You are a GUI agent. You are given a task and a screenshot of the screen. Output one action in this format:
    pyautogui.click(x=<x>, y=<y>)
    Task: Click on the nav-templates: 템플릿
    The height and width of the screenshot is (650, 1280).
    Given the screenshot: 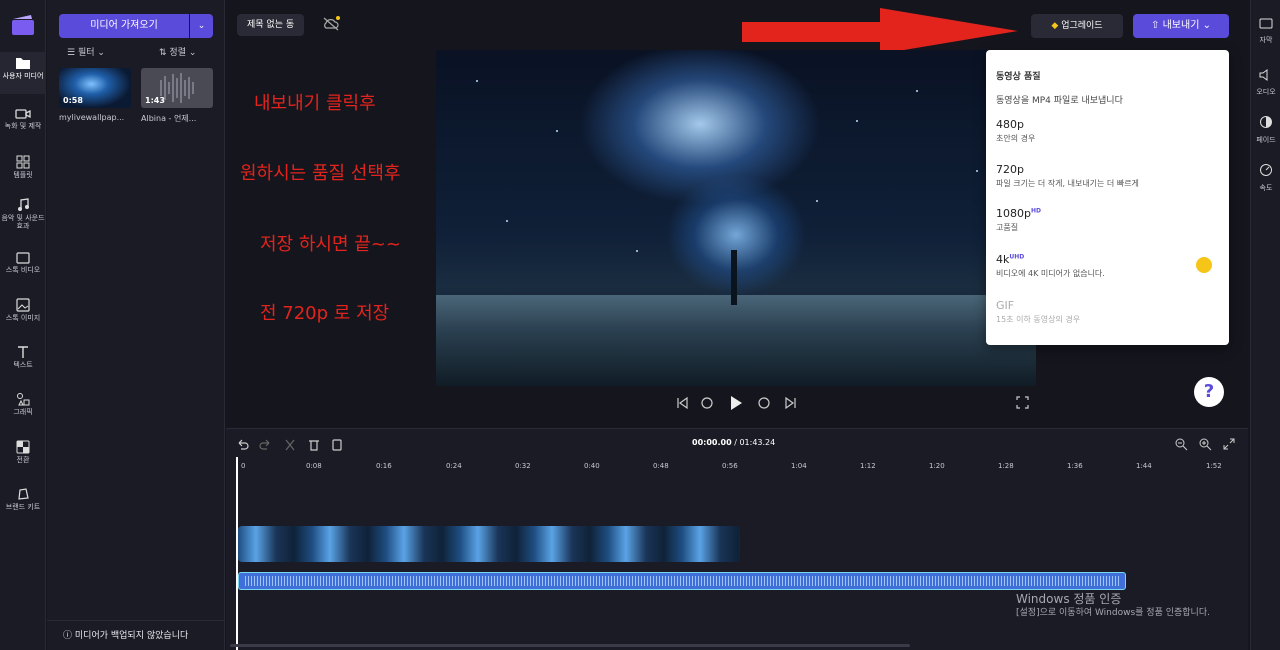 What is the action you would take?
    pyautogui.click(x=23, y=167)
    